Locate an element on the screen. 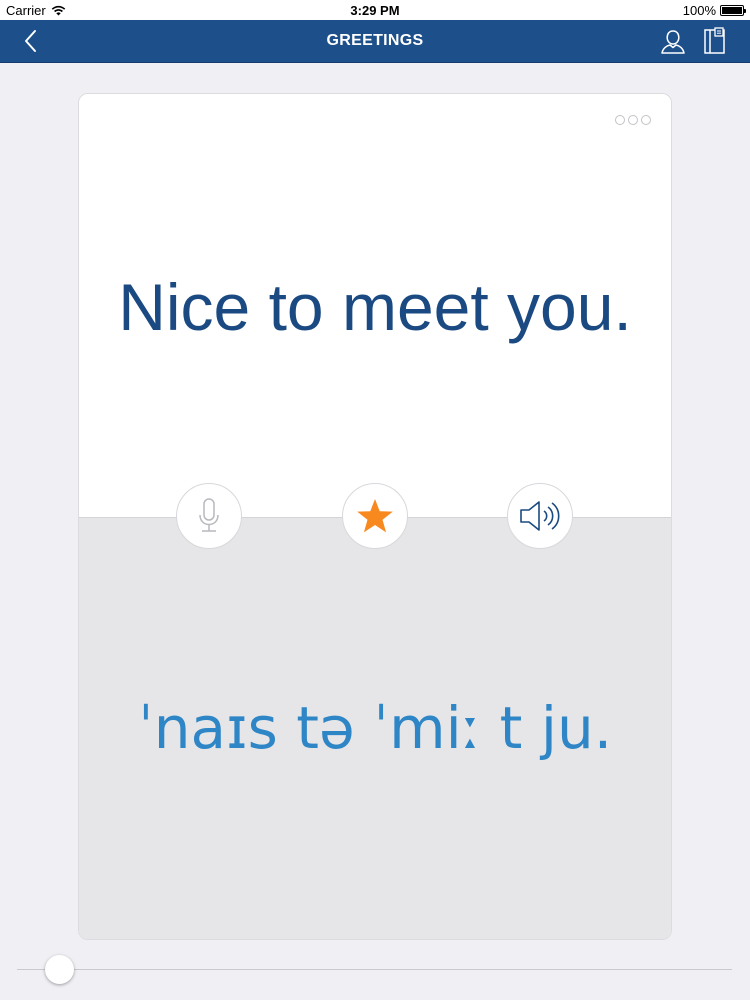 The width and height of the screenshot is (750, 1000). user-icon is located at coordinates (673, 42).